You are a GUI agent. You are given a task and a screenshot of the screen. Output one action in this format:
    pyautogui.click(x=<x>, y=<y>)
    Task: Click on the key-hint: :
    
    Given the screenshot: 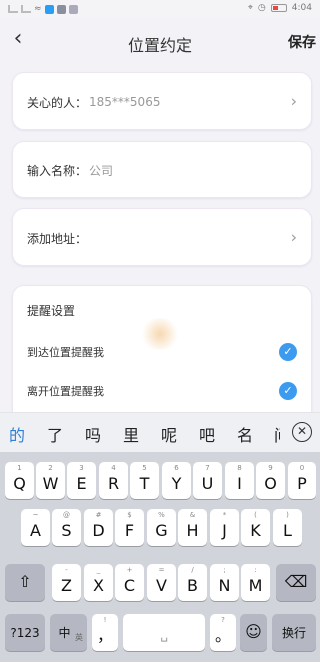 What is the action you would take?
    pyautogui.click(x=255, y=570)
    